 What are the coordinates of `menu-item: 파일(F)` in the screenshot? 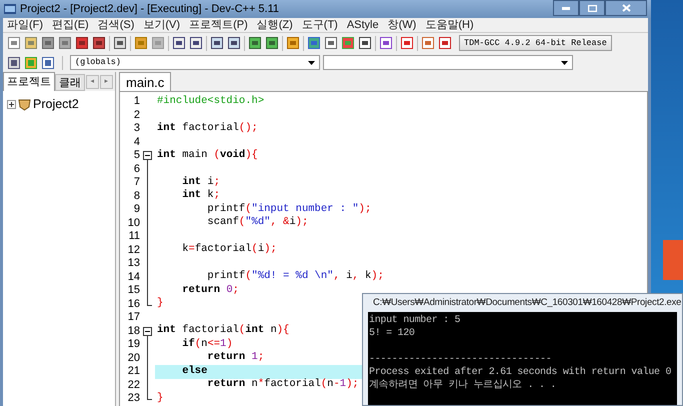 It's located at (25, 26).